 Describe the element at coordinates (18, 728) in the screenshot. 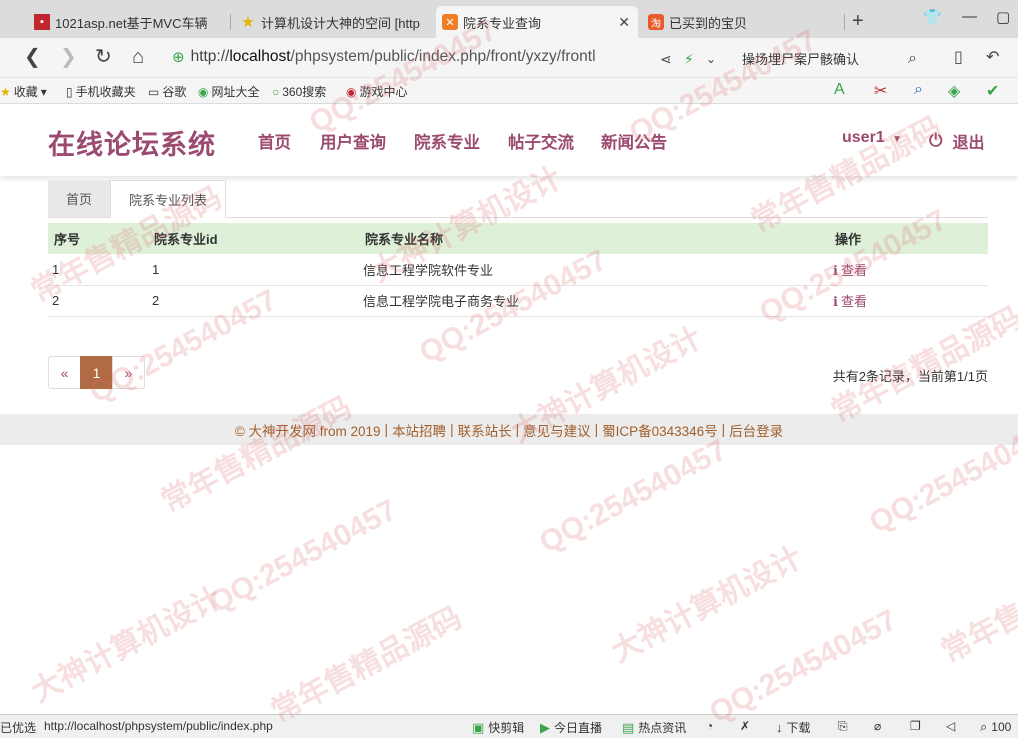

I see `status-optimized: 已优选` at that location.